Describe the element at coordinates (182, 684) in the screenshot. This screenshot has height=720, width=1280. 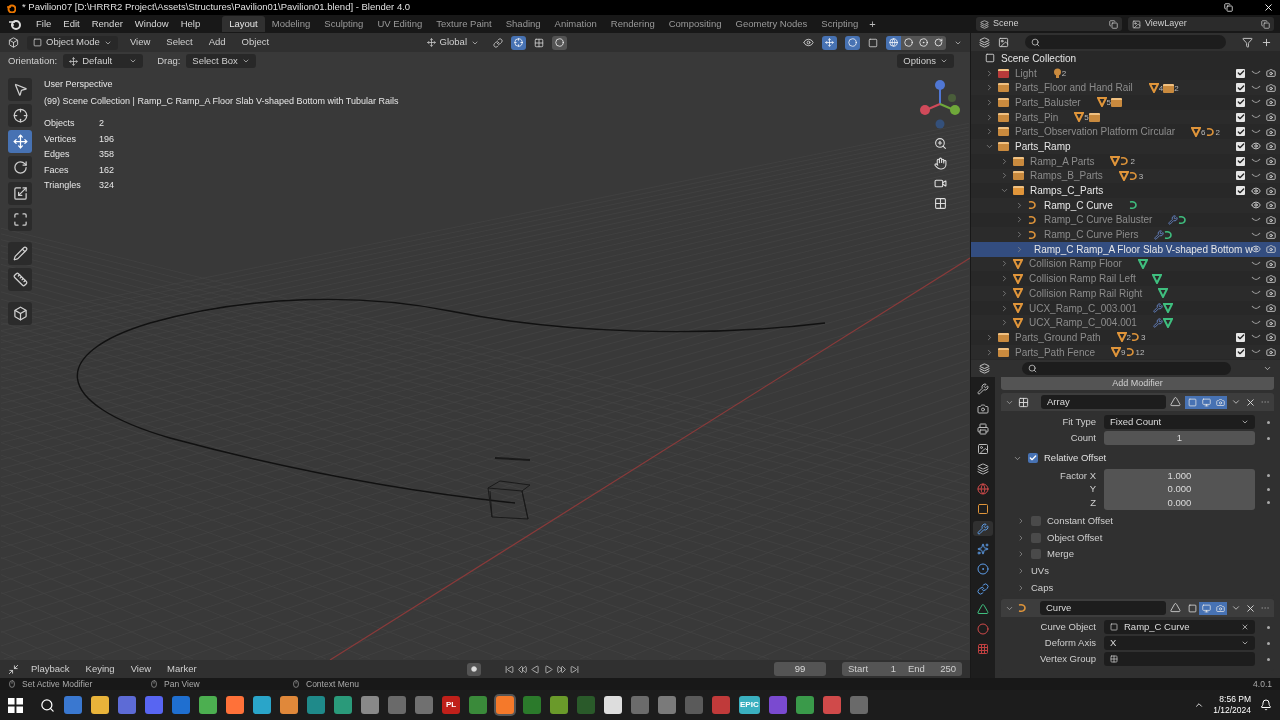
I see `status-hint: Pan View` at that location.